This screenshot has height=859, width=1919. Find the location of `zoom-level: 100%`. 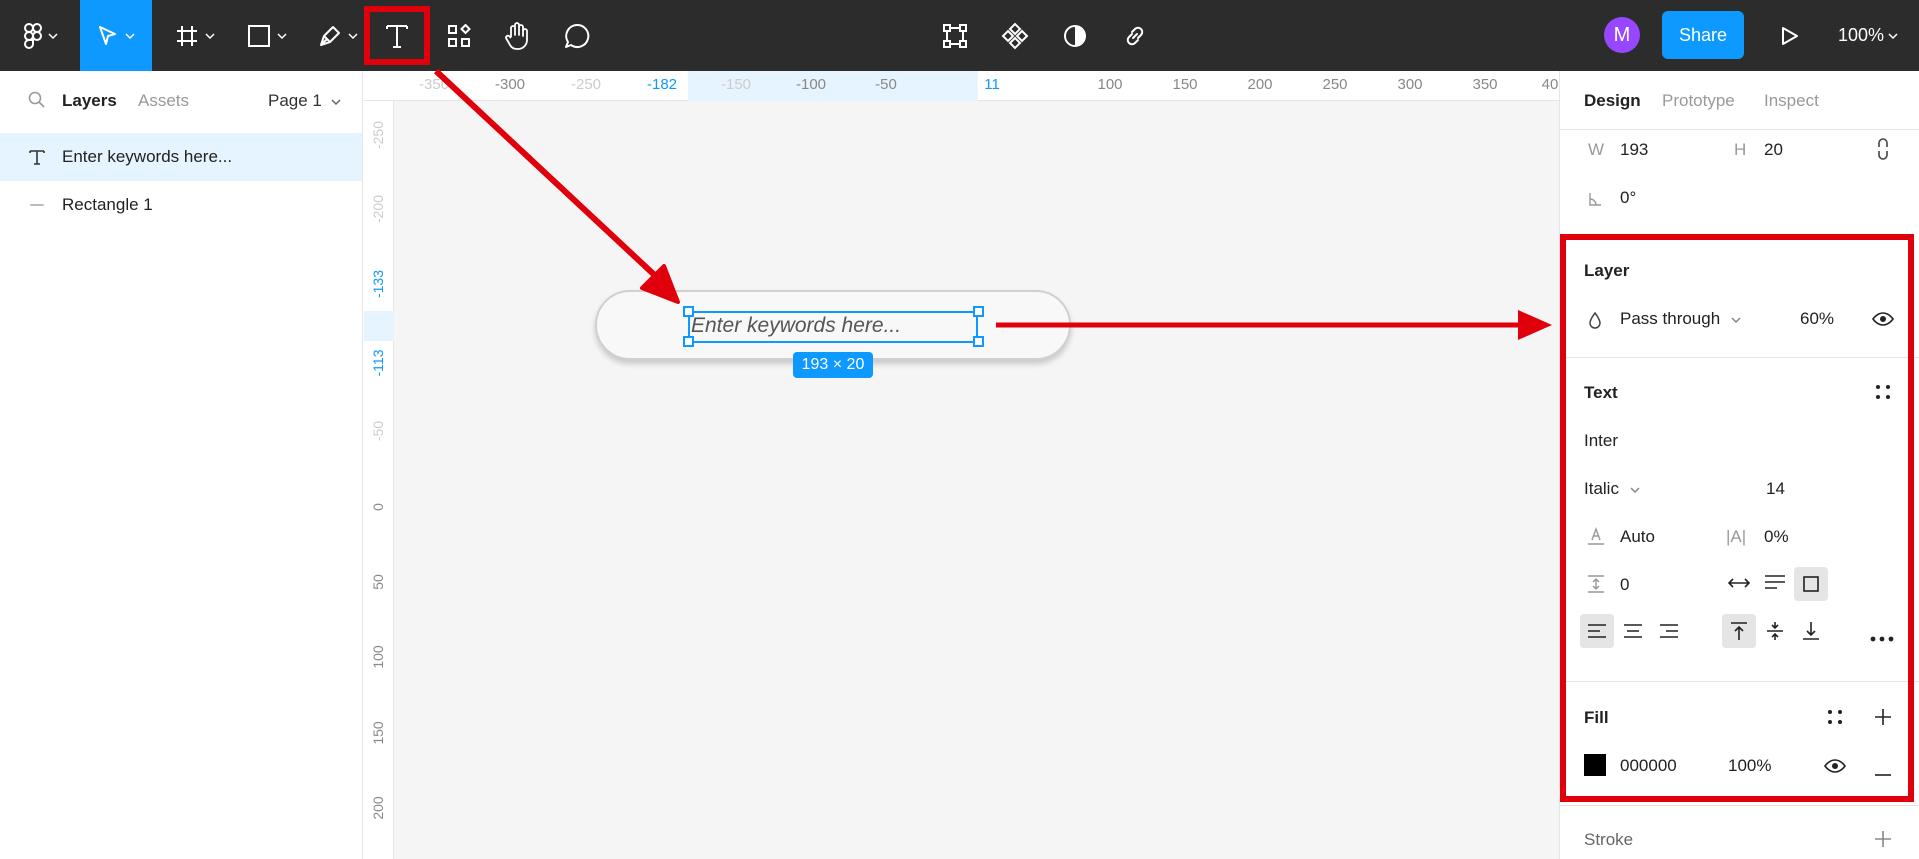

zoom-level: 100% is located at coordinates (1861, 35).